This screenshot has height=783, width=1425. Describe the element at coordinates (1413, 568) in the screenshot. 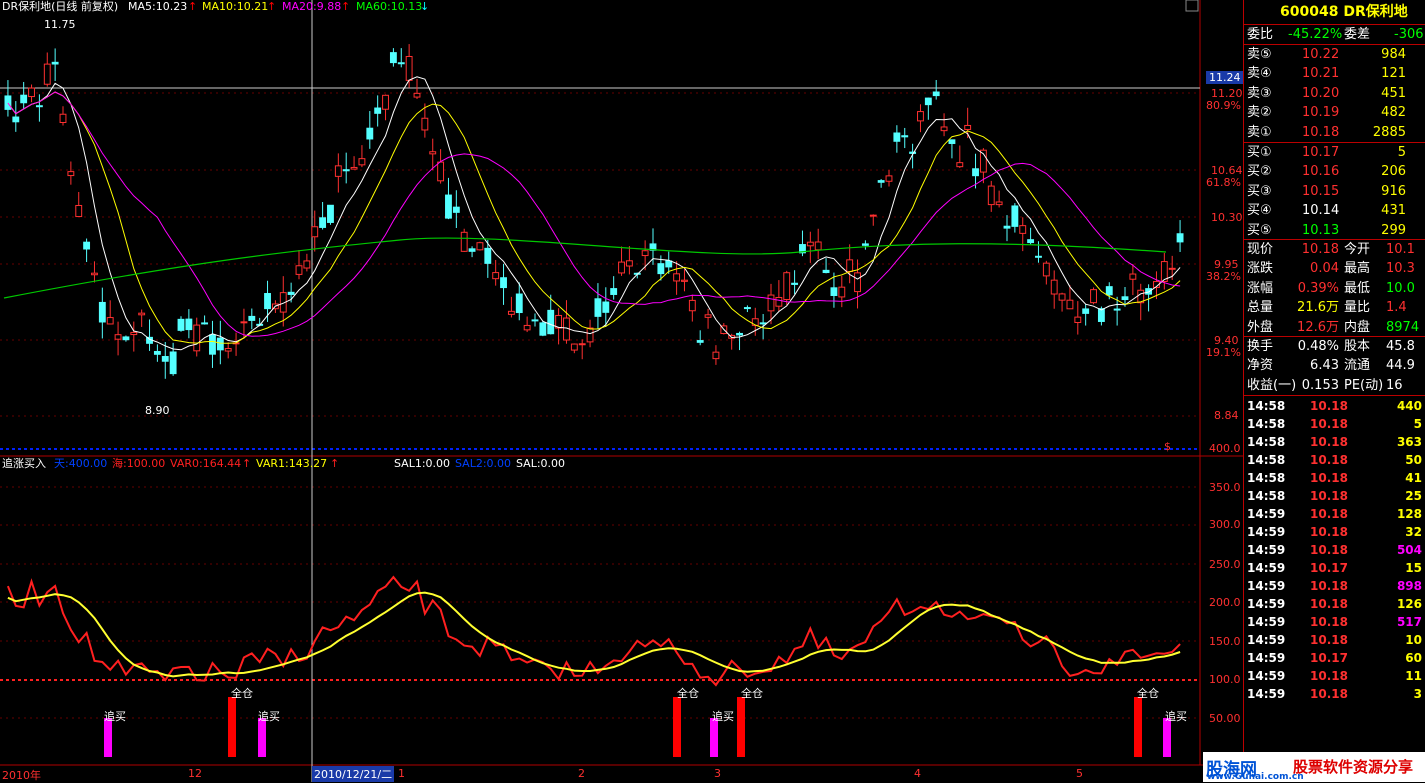

I see `tick-volume: 15` at that location.